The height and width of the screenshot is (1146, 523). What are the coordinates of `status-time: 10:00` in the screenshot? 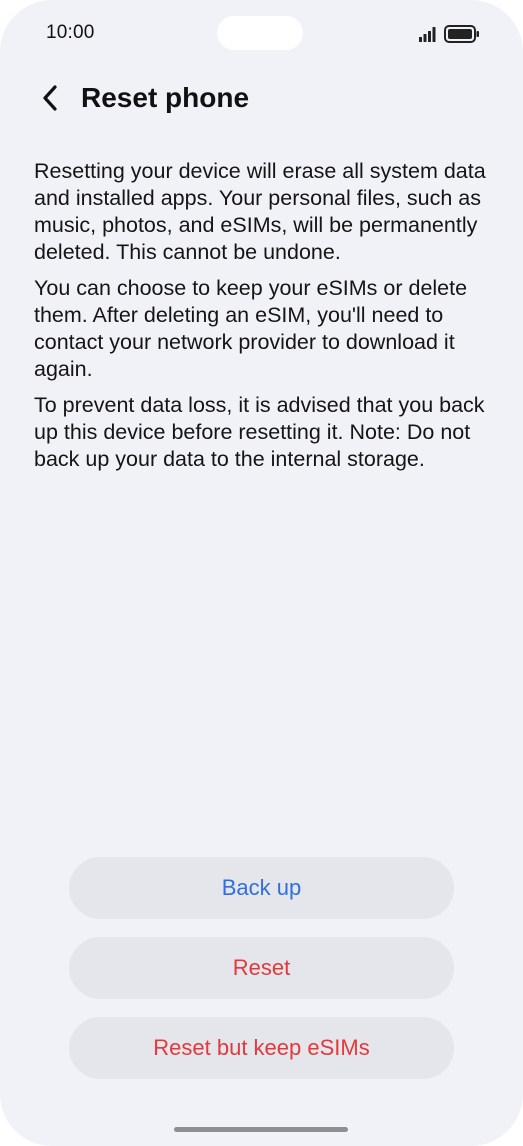 It's located at (70, 32).